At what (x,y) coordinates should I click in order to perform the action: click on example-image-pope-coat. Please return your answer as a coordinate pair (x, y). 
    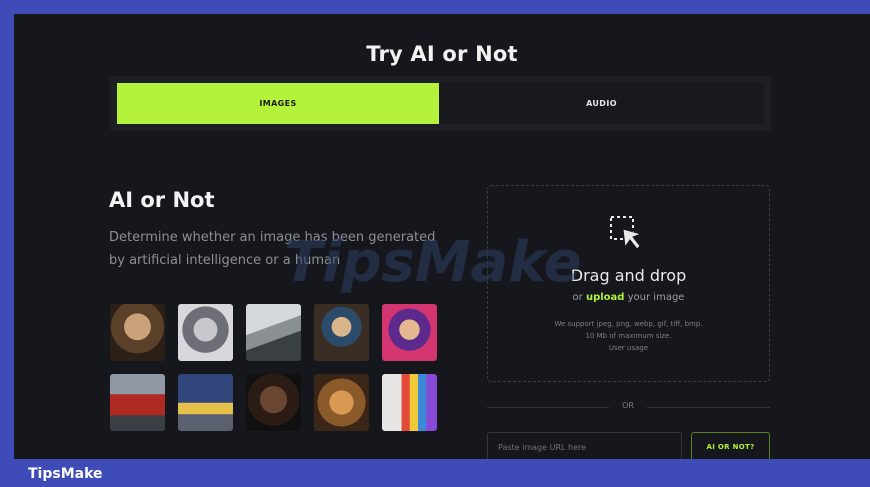
    Looking at the image, I should click on (409, 402).